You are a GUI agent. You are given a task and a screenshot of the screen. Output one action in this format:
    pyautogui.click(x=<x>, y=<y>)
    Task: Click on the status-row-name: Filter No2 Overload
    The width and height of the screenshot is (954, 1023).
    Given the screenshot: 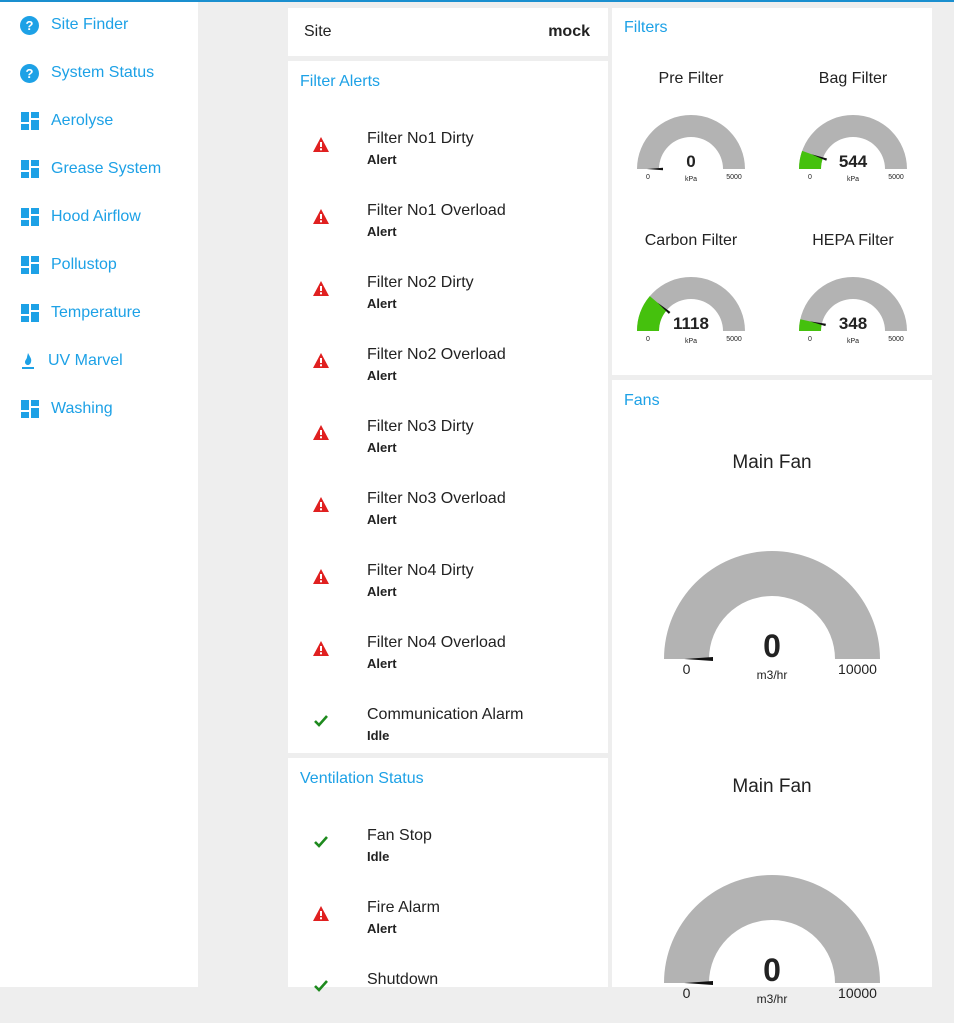 What is the action you would take?
    pyautogui.click(x=436, y=354)
    